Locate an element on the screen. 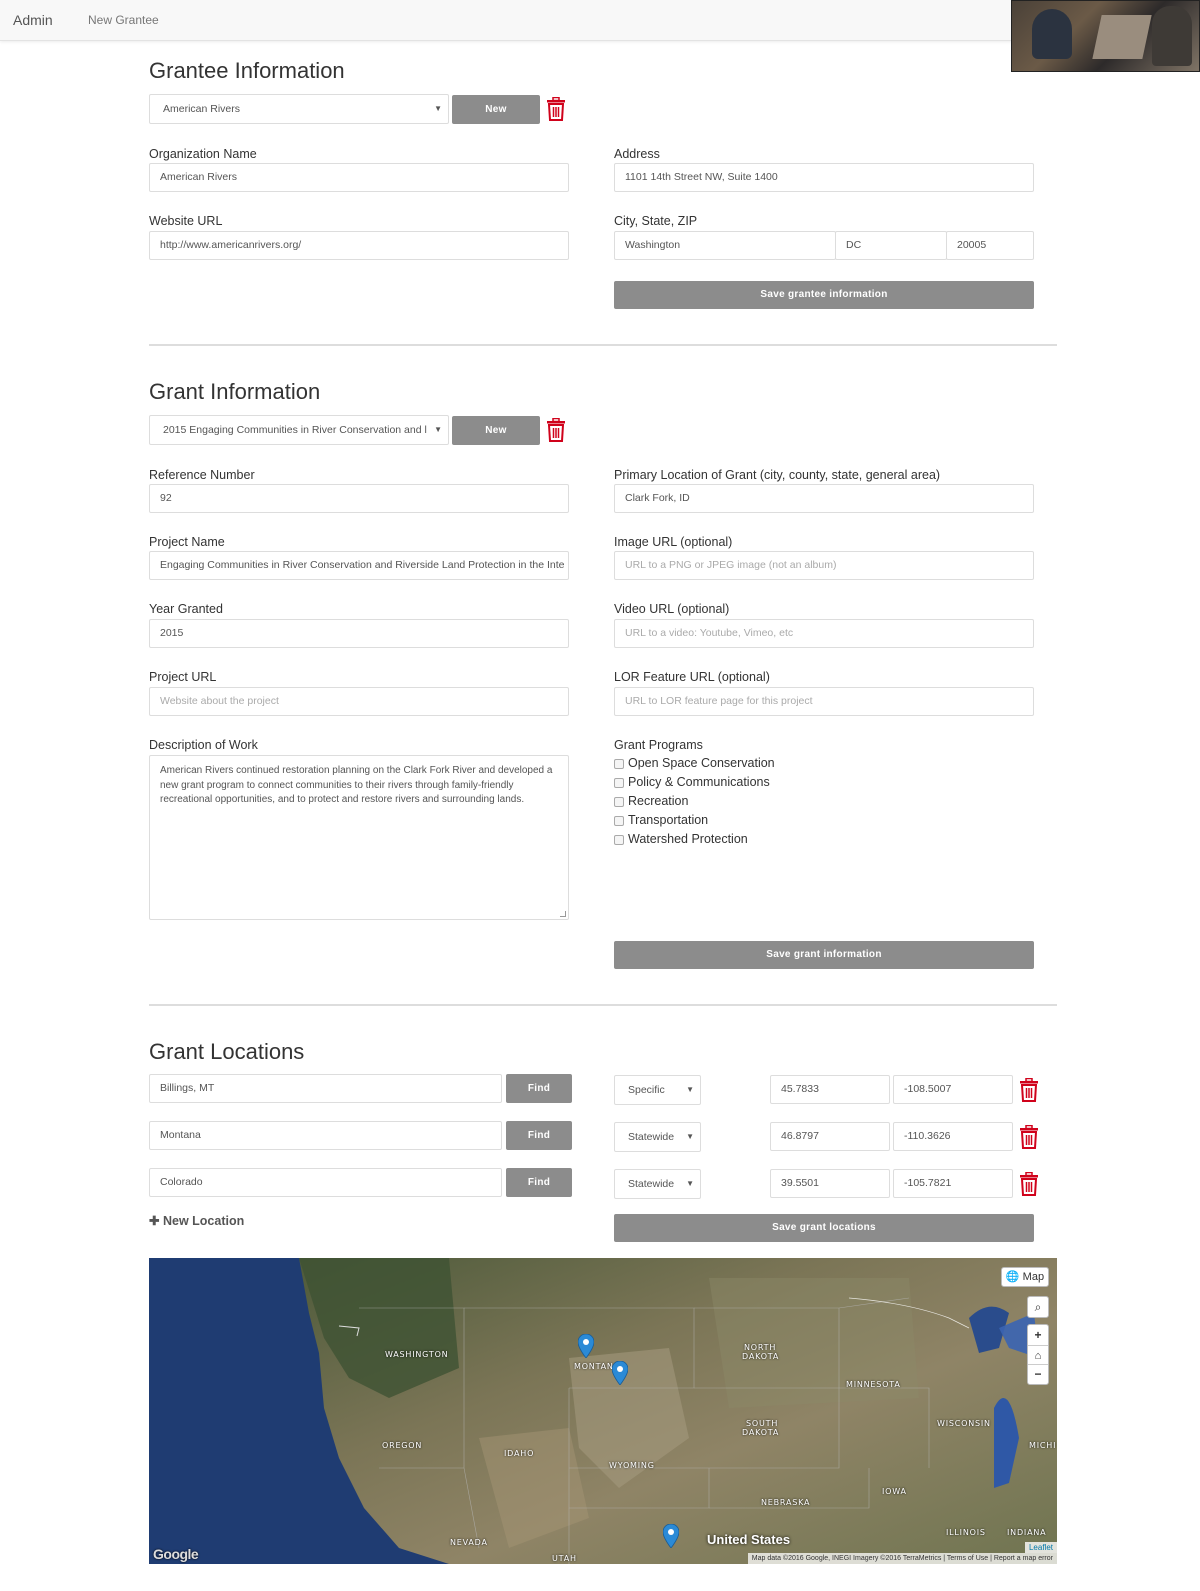 The height and width of the screenshot is (1591, 1200). location-scope-select: Specific ▼ is located at coordinates (657, 1090).